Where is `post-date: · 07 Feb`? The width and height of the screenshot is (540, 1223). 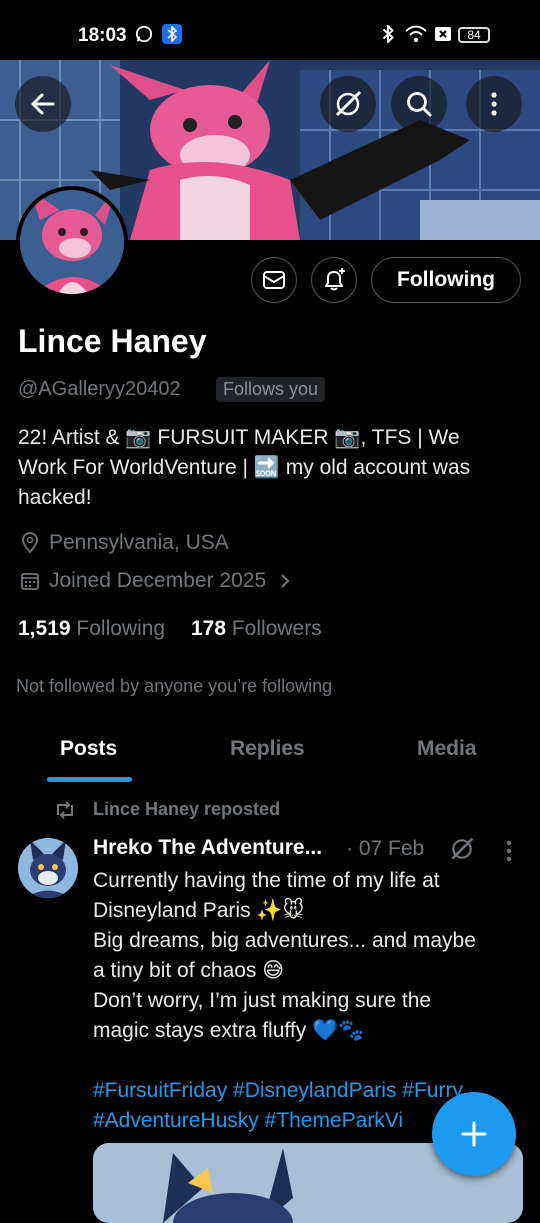
post-date: · 07 Feb is located at coordinates (385, 848).